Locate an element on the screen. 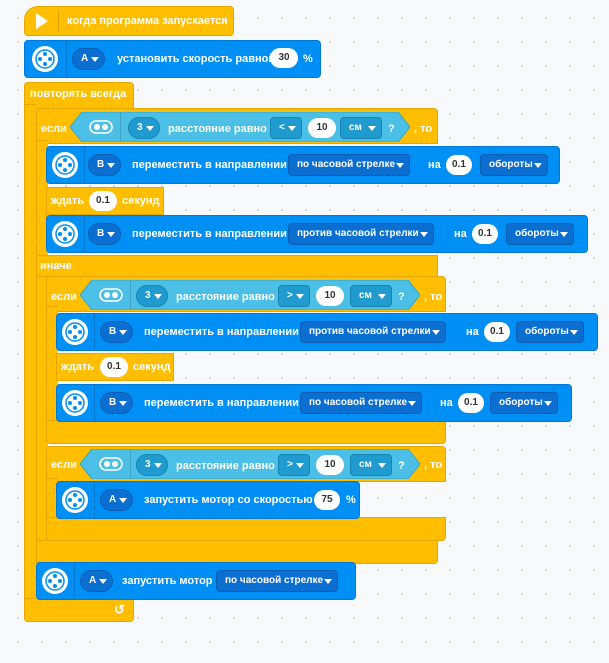  set-speed-label: установить скорость равной is located at coordinates (196, 59).